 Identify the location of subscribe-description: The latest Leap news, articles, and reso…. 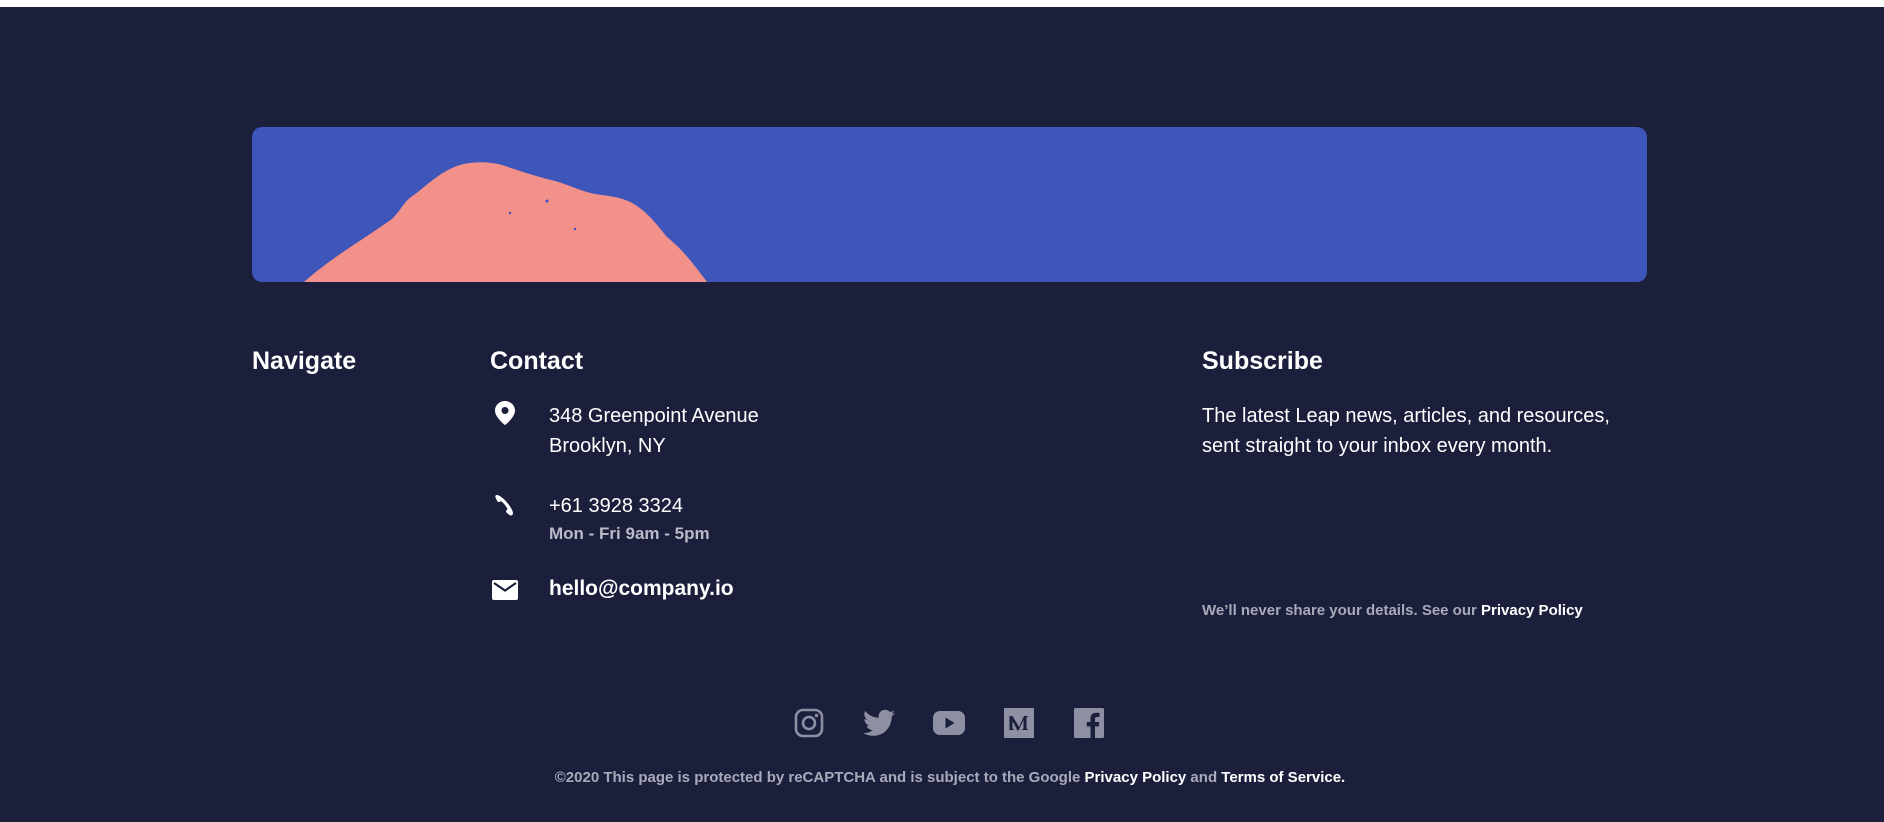
(1406, 431).